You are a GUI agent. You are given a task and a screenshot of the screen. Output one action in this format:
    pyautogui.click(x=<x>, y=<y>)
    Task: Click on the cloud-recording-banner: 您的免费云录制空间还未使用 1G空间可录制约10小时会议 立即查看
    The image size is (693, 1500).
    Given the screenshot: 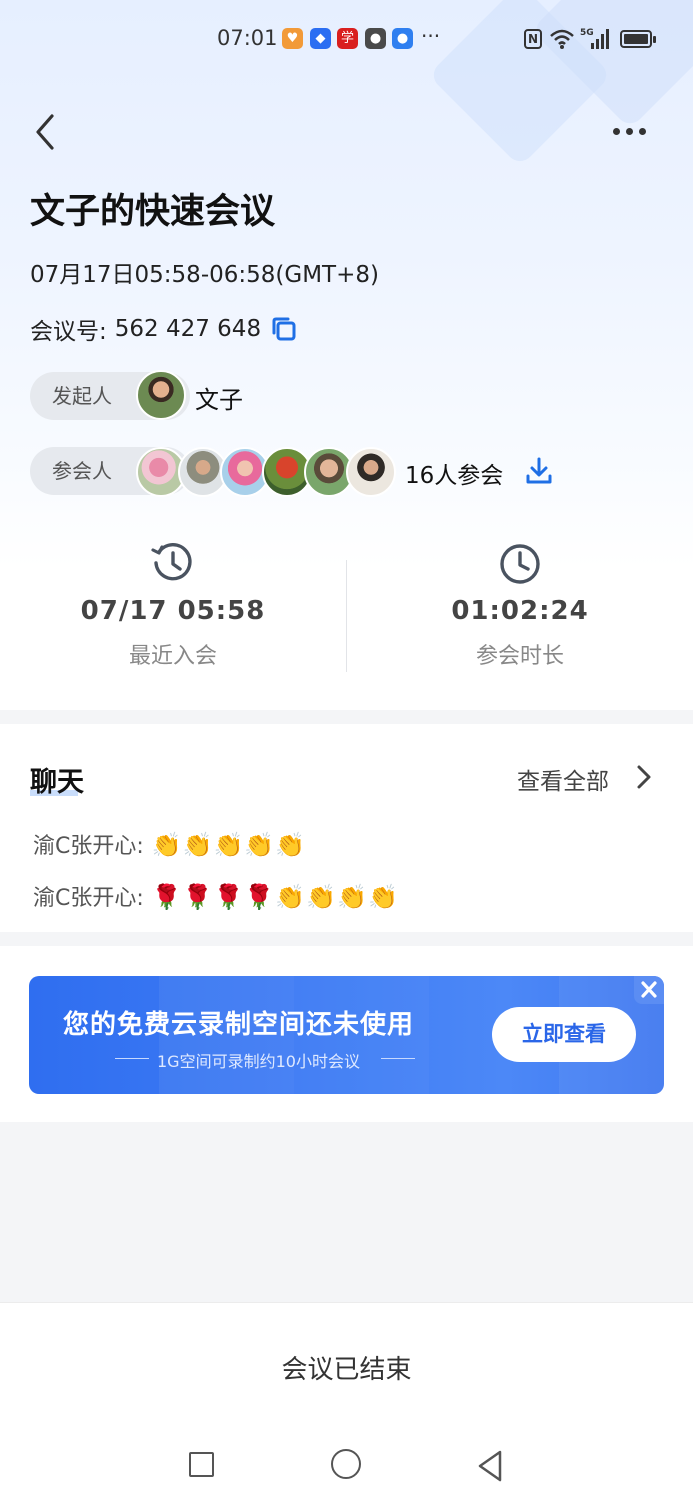 What is the action you would take?
    pyautogui.click(x=346, y=1035)
    